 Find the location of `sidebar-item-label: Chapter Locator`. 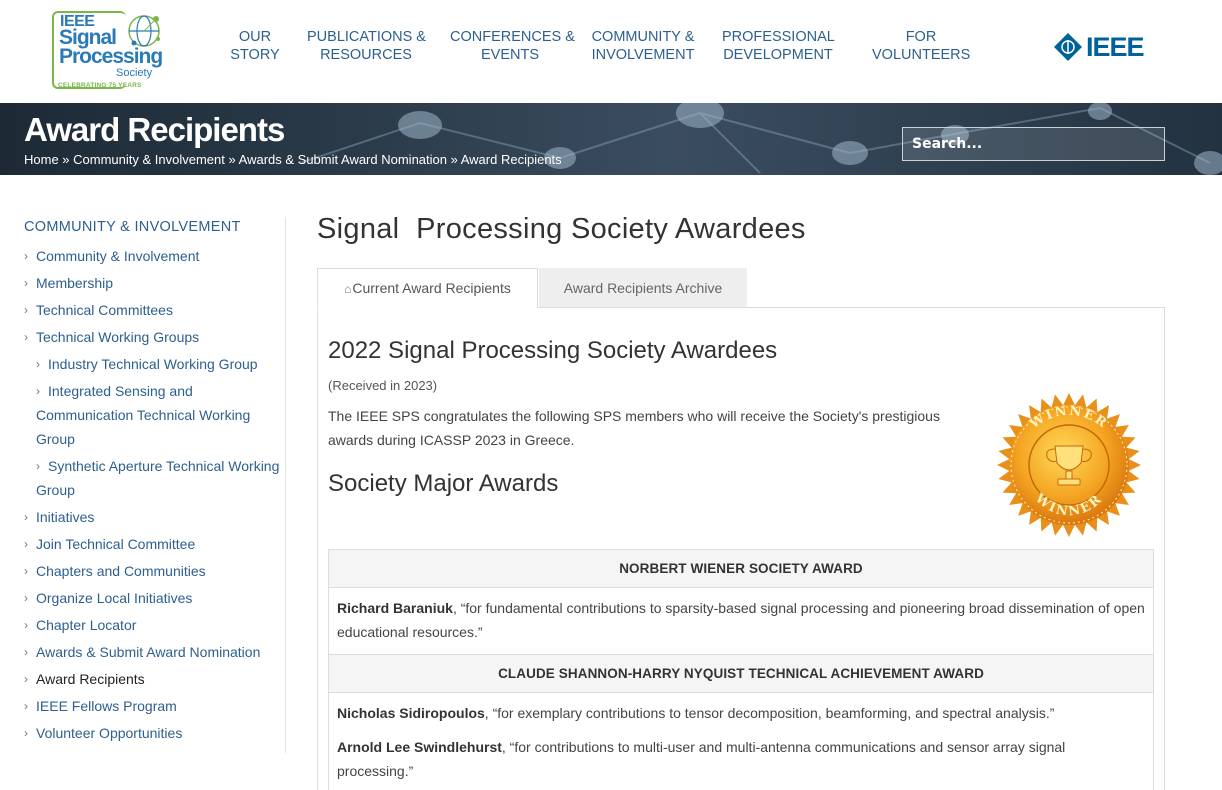

sidebar-item-label: Chapter Locator is located at coordinates (86, 625).